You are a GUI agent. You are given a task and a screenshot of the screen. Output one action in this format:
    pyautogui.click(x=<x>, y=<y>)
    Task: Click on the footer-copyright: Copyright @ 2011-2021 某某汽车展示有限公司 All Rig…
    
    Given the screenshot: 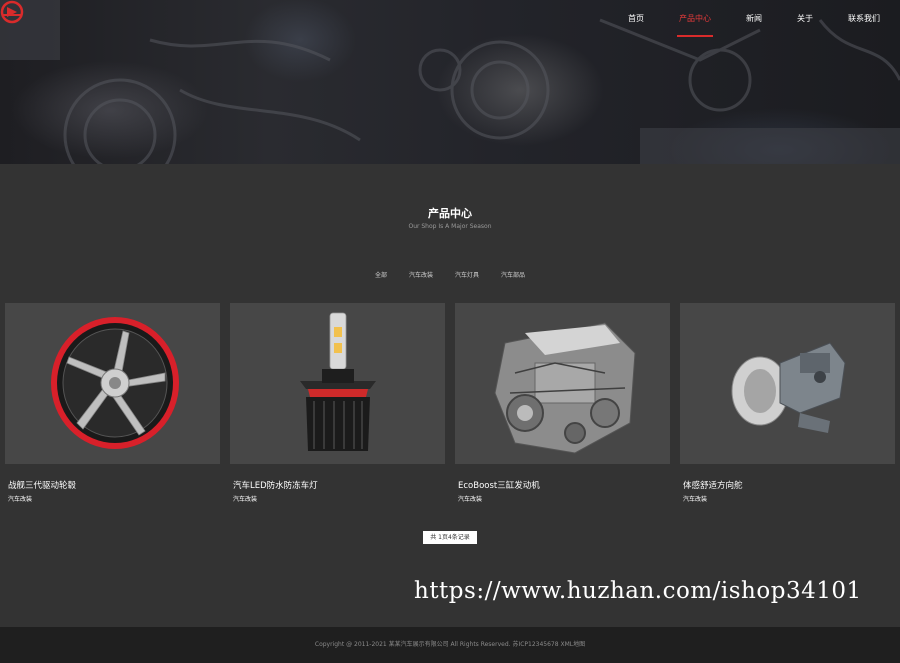 What is the action you would take?
    pyautogui.click(x=450, y=645)
    